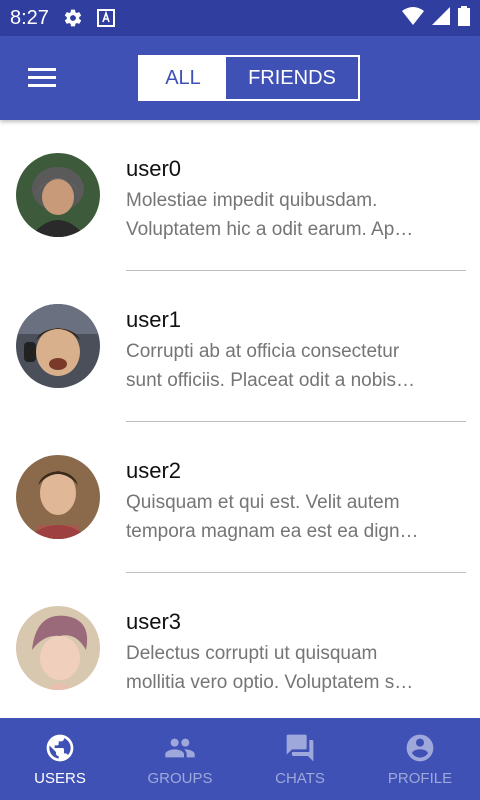  I want to click on user-name: user1, so click(154, 319).